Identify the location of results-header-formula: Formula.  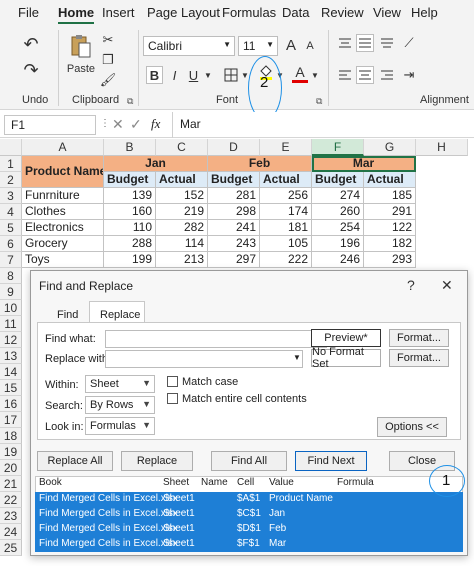
(355, 484).